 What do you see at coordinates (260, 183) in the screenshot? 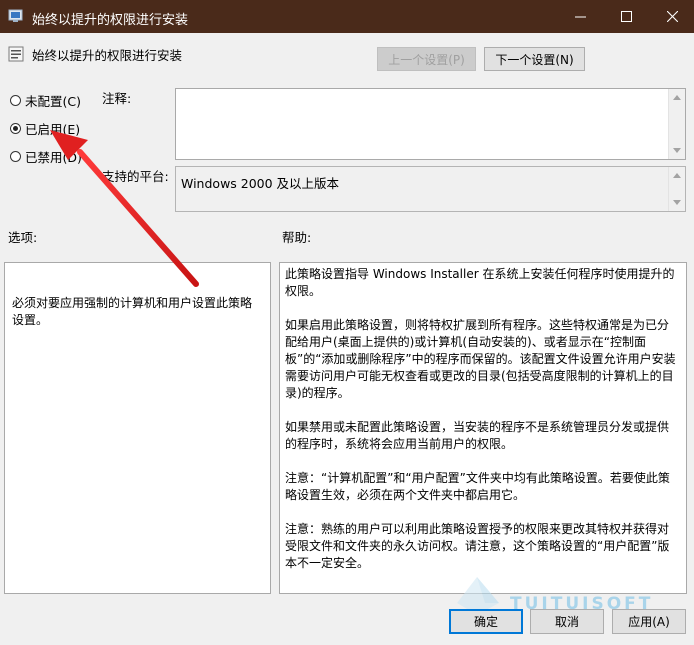
I see `platform-value: Windows 2000 及以上版本` at bounding box center [260, 183].